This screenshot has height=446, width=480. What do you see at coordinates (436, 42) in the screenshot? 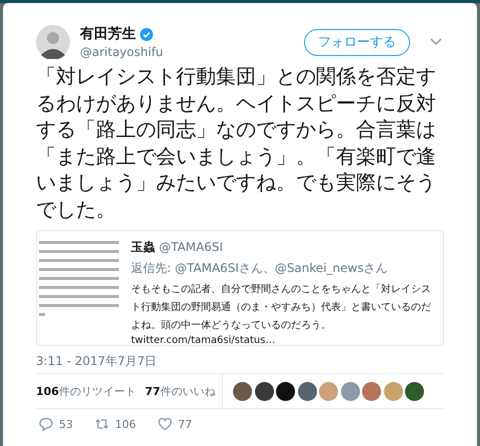
I see `chevron-down-icon` at bounding box center [436, 42].